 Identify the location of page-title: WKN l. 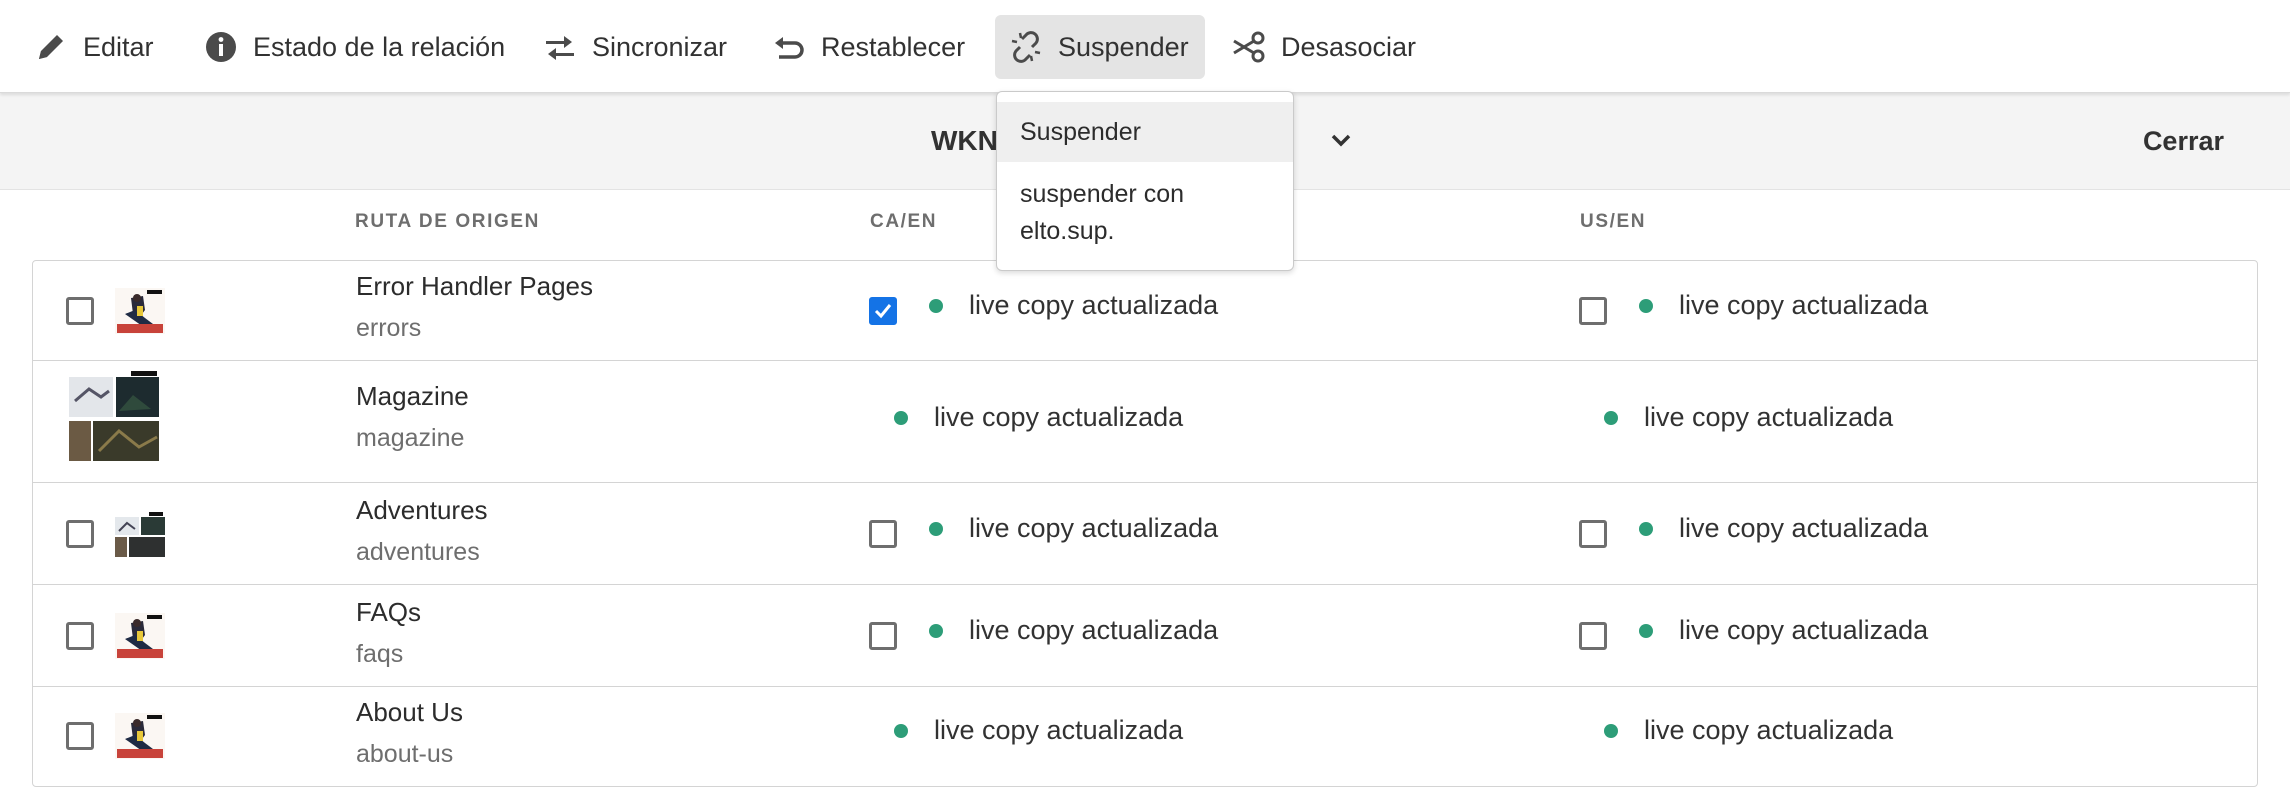
(1112, 141).